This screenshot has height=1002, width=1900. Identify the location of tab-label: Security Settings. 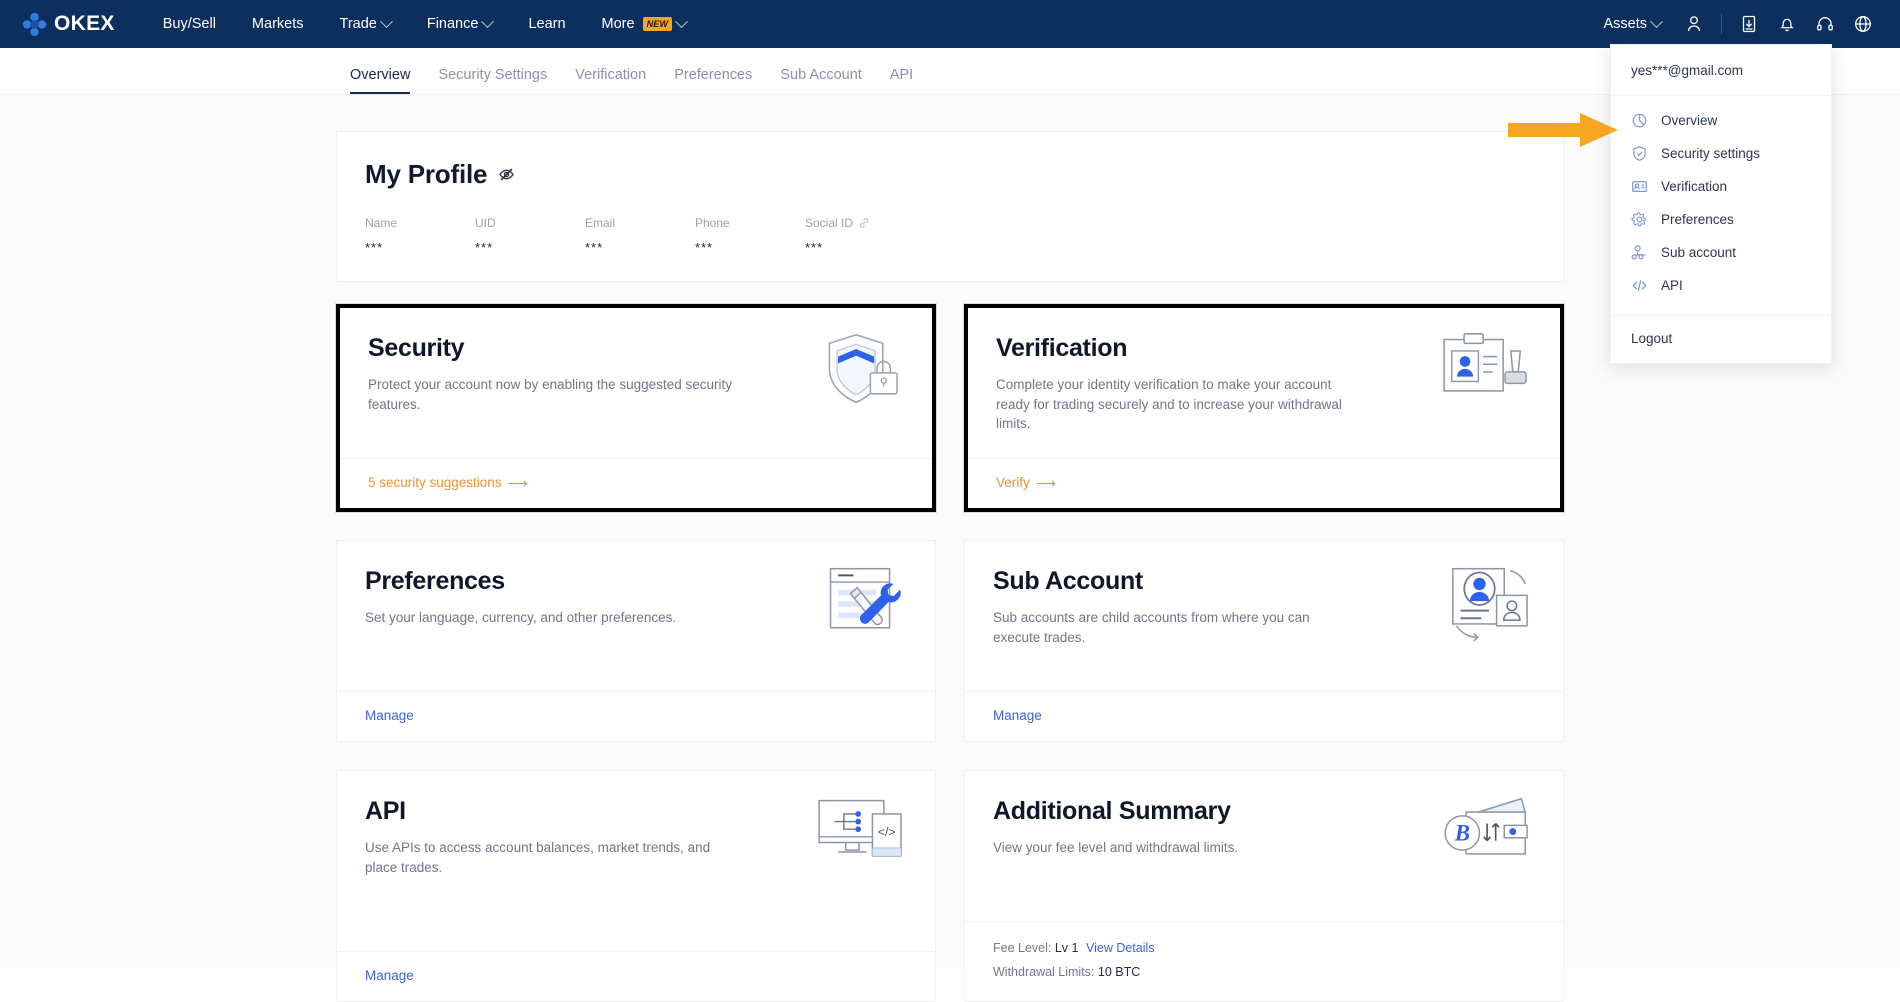
(493, 75).